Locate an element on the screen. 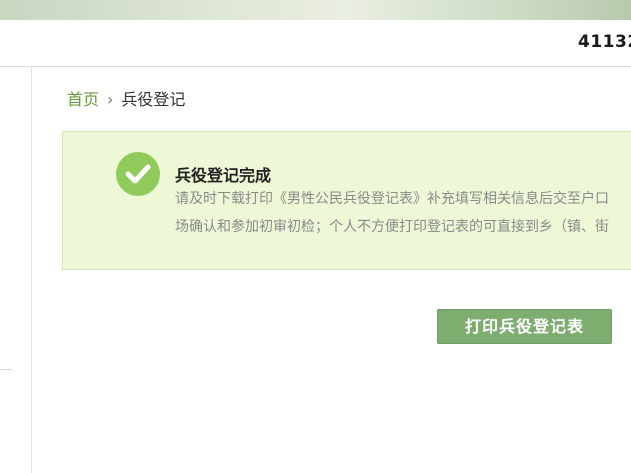  breadcrumb: 首页 › 兵役登记 is located at coordinates (126, 98).